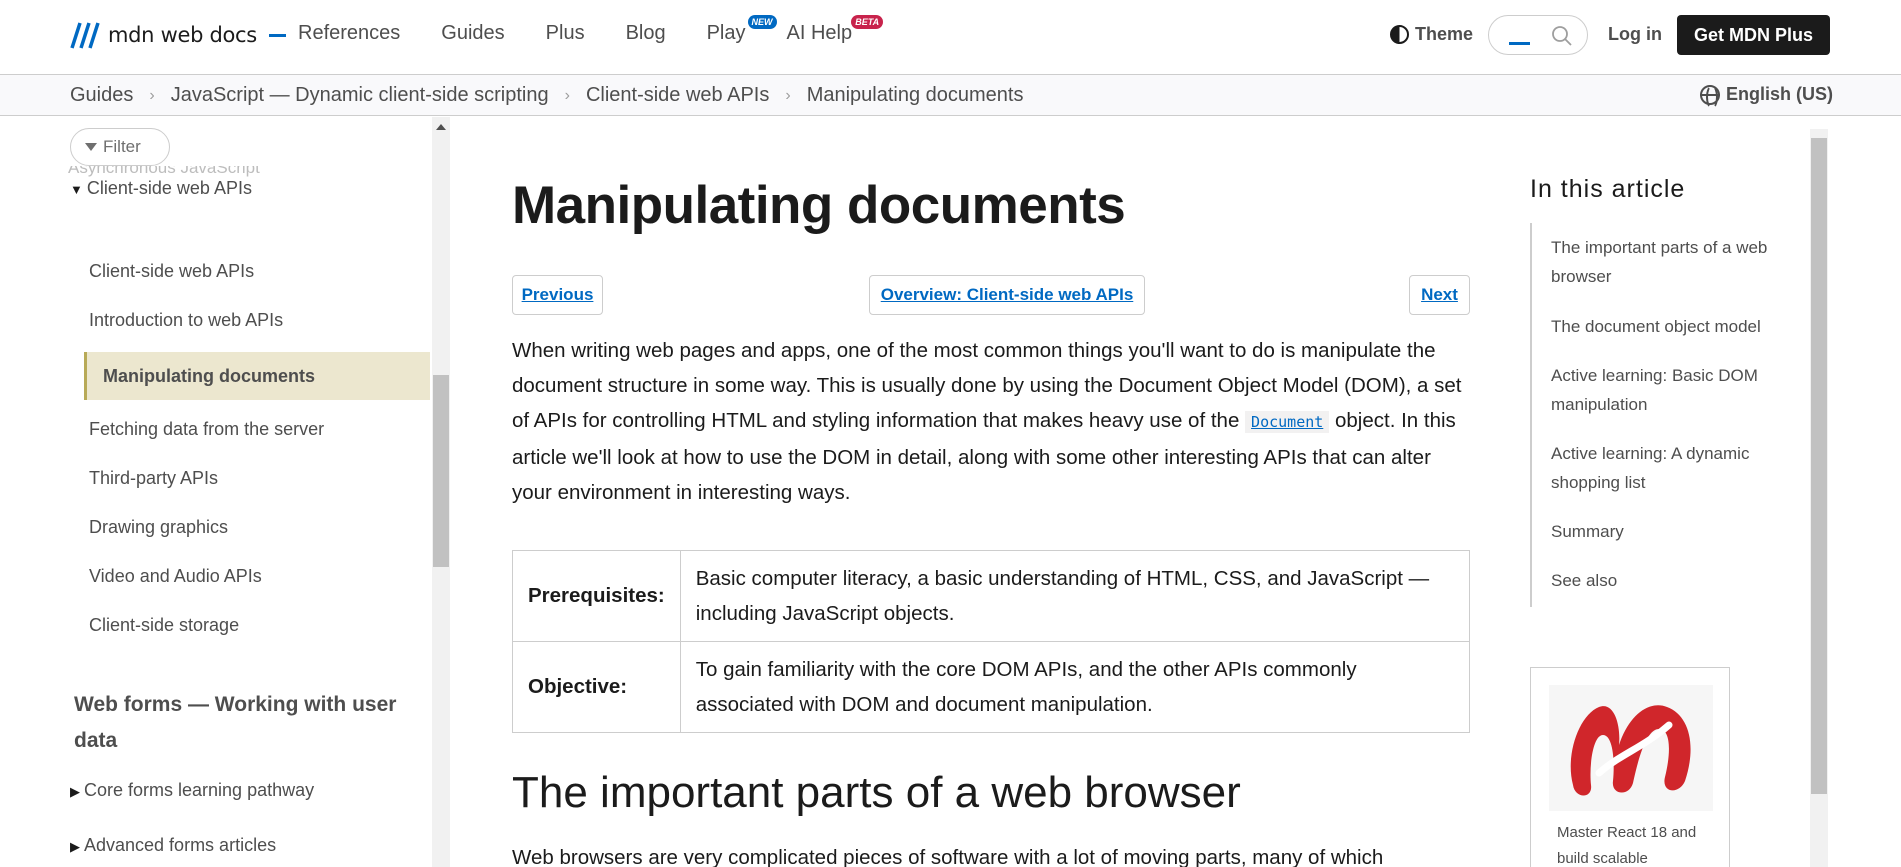  Describe the element at coordinates (1668, 390) in the screenshot. I see `toc-item-basic-dom: Active learning: Basic DOM manipulation` at that location.